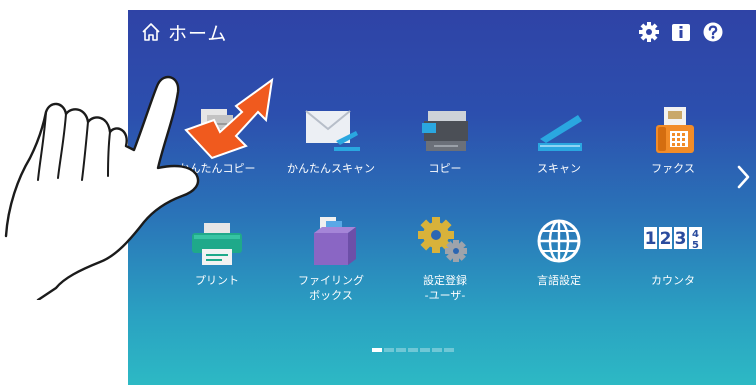  What do you see at coordinates (332, 130) in the screenshot?
I see `easy-scan-icon` at bounding box center [332, 130].